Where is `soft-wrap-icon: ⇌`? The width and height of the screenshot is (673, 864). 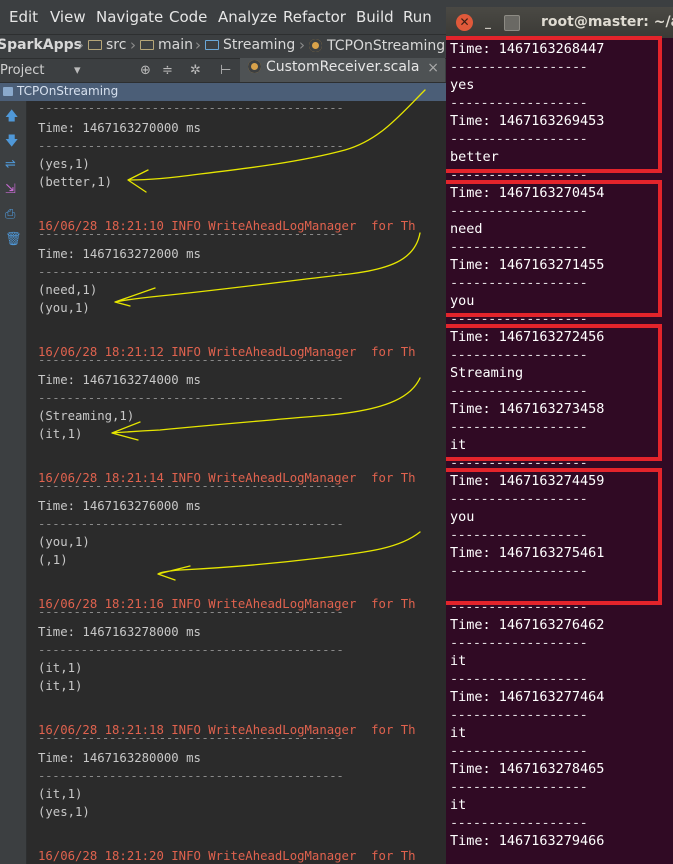 soft-wrap-icon: ⇌ is located at coordinates (10, 164).